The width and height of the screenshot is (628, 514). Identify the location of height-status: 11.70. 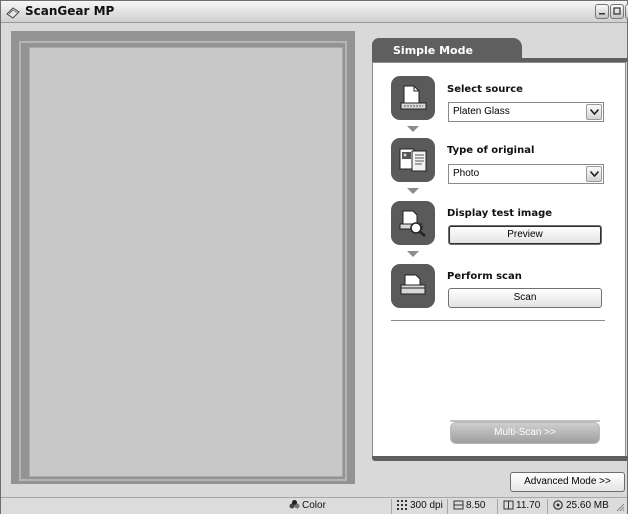
(521, 506).